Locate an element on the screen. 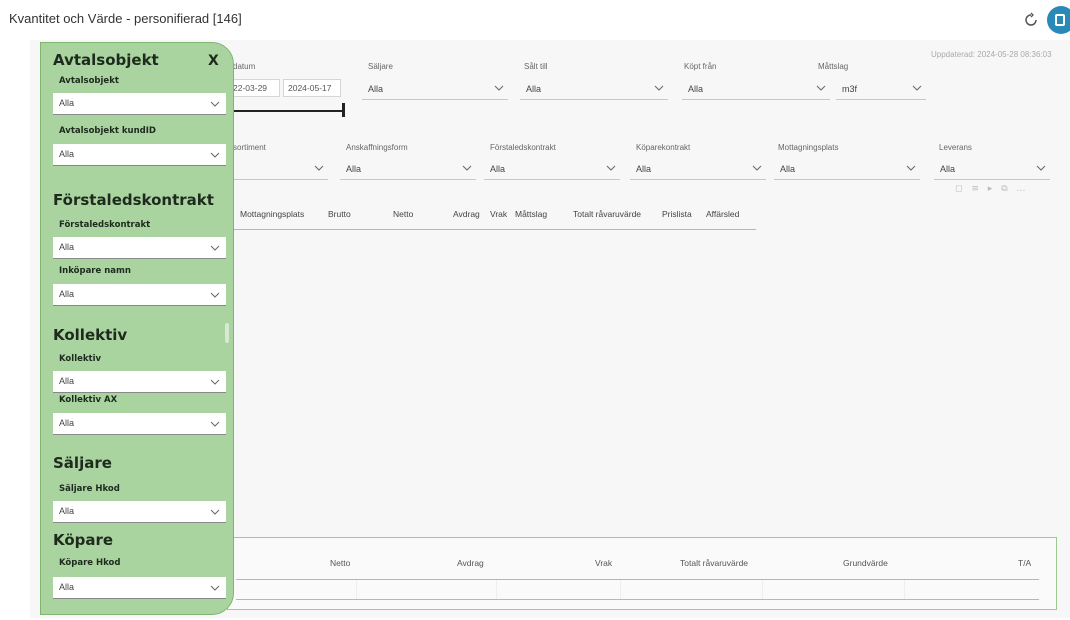  anskaffningsform-label: Anskaffningsform is located at coordinates (377, 147).